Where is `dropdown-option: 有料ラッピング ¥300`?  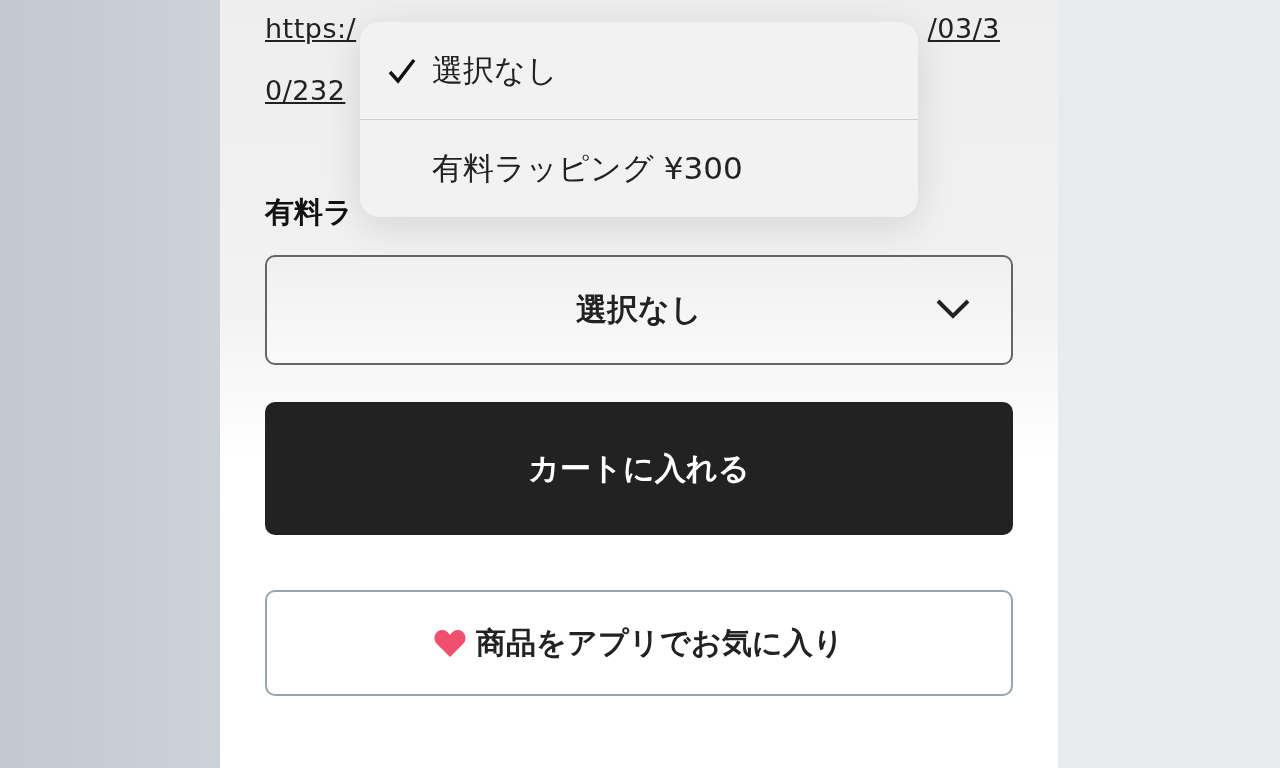 dropdown-option: 有料ラッピング ¥300 is located at coordinates (639, 168).